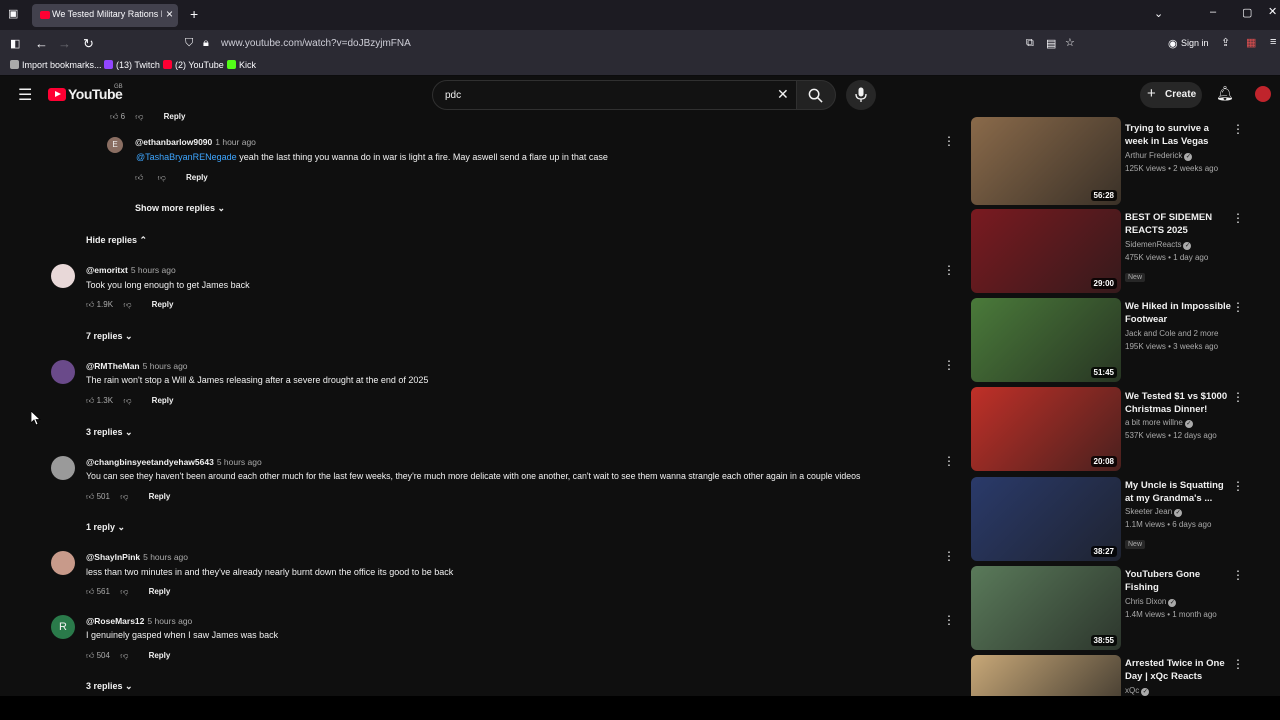  I want to click on account-icon: ◉, so click(1173, 43).